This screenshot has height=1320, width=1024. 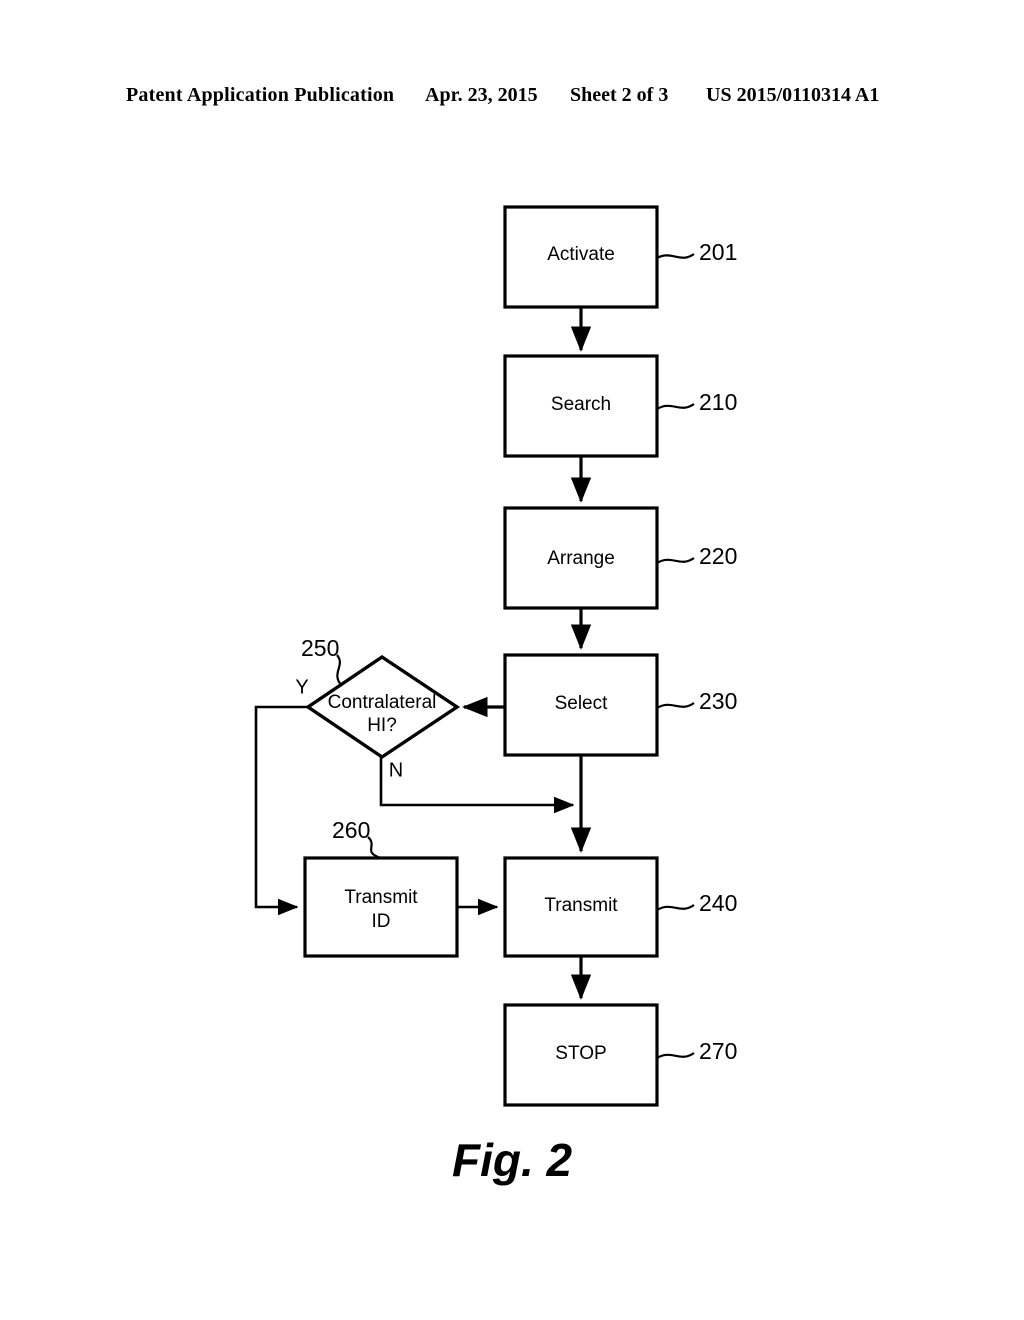 What do you see at coordinates (620, 558) in the screenshot?
I see `node-arrange: Arrange 220` at bounding box center [620, 558].